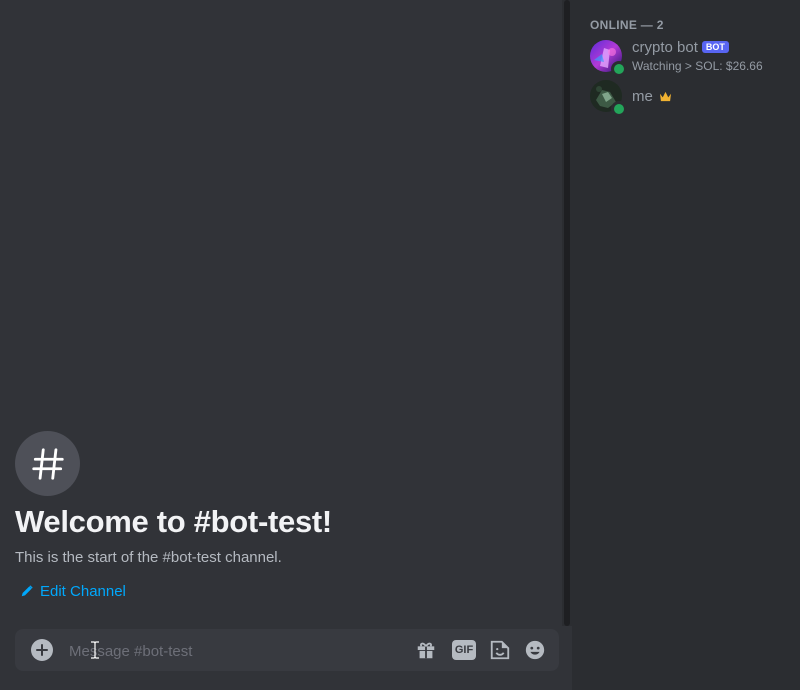 The width and height of the screenshot is (800, 690). Describe the element at coordinates (426, 650) in the screenshot. I see `gift-icon` at that location.